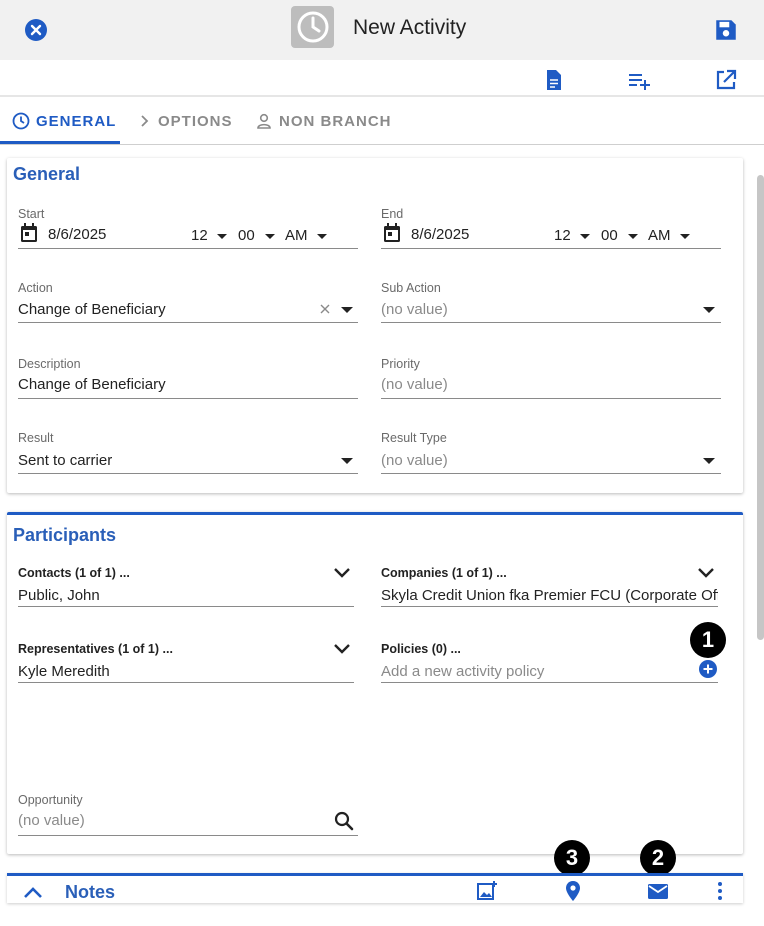 The width and height of the screenshot is (764, 926). I want to click on activity-logo, so click(312, 27).